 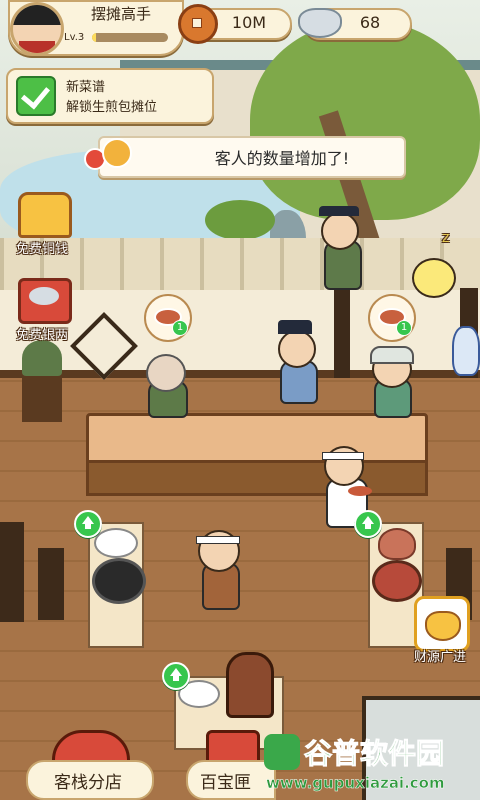 I want to click on blue-man-hat, so click(x=295, y=327).